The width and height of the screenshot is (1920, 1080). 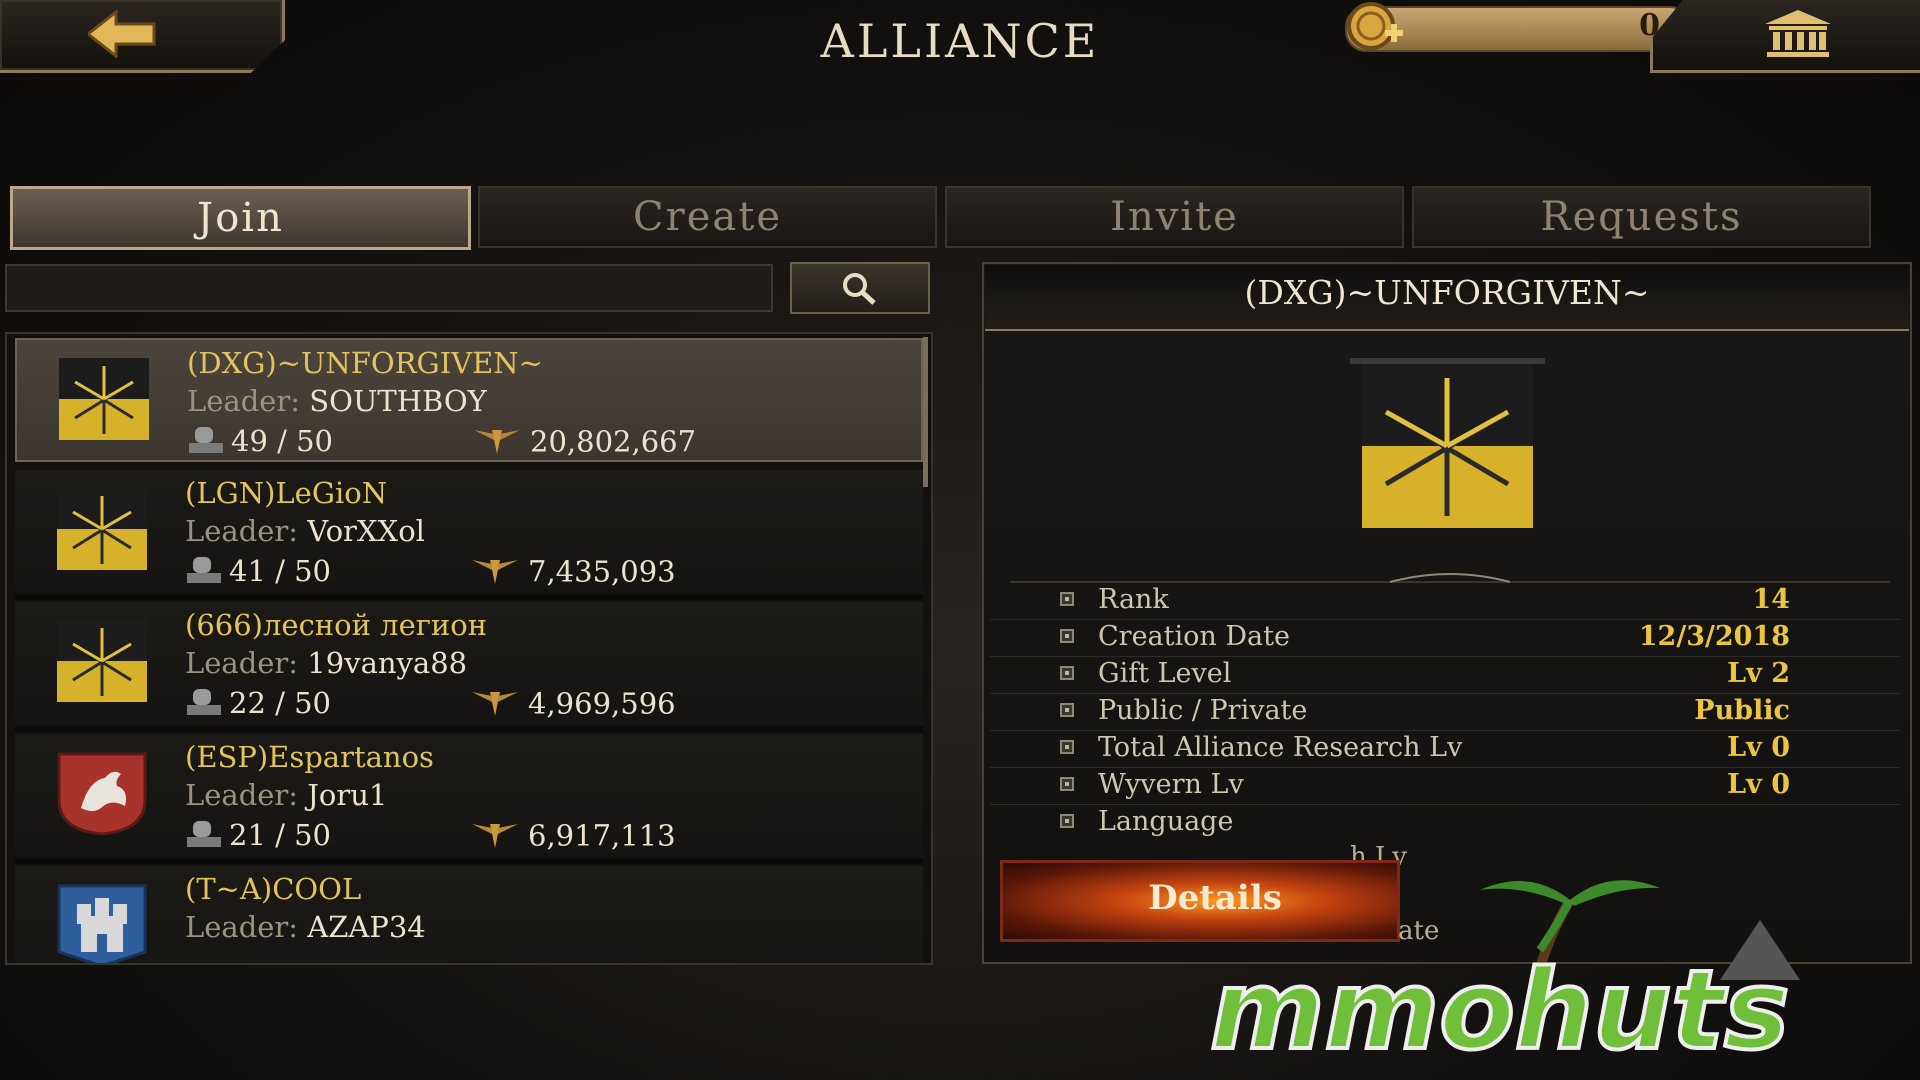 What do you see at coordinates (573, 837) in the screenshot?
I see `alliance-power: 6,917,113` at bounding box center [573, 837].